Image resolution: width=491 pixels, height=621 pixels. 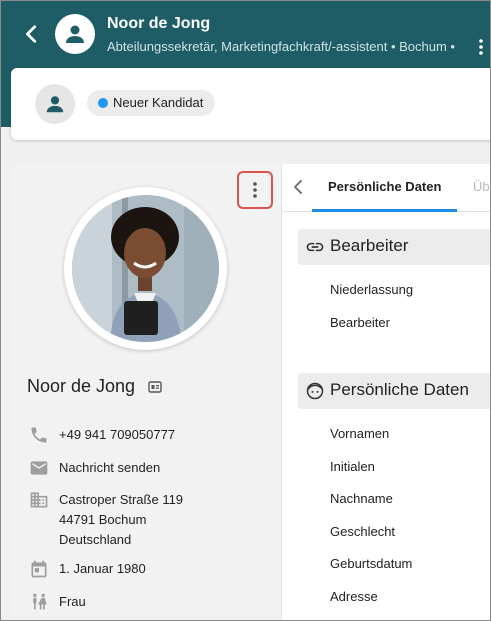 I want to click on address-line-3: Deutschland, so click(x=95, y=539).